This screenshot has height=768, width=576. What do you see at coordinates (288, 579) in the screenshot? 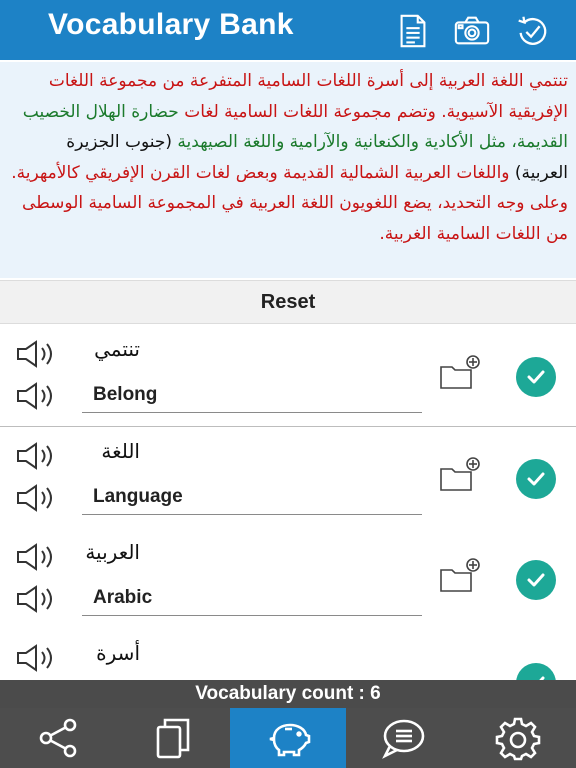
I see `vocab-row: العربية Arabic` at bounding box center [288, 579].